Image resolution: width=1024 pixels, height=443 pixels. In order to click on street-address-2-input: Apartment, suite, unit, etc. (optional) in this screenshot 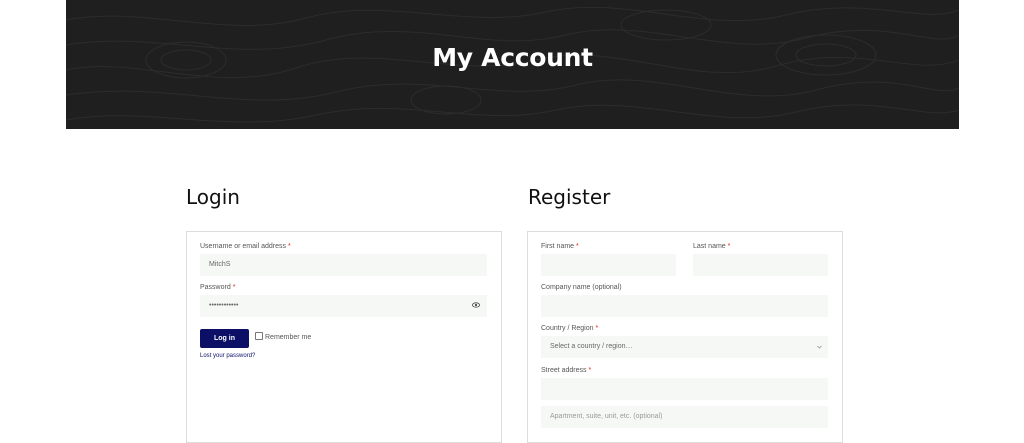, I will do `click(684, 417)`.